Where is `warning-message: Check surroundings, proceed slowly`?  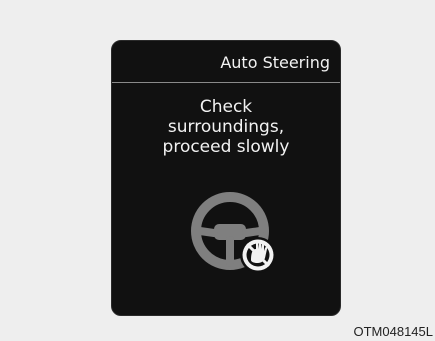 warning-message: Check surroundings, proceed slowly is located at coordinates (226, 127).